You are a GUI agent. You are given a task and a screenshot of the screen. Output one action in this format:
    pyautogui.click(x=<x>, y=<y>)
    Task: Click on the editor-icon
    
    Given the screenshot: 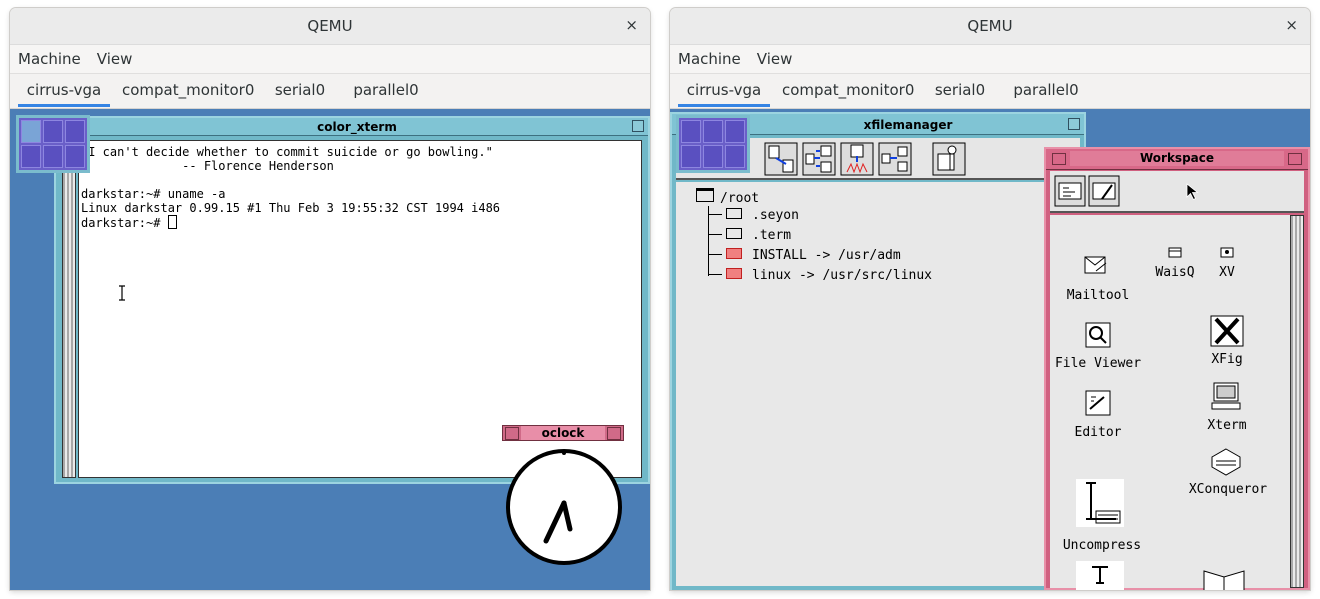 What is the action you would take?
    pyautogui.click(x=1098, y=403)
    